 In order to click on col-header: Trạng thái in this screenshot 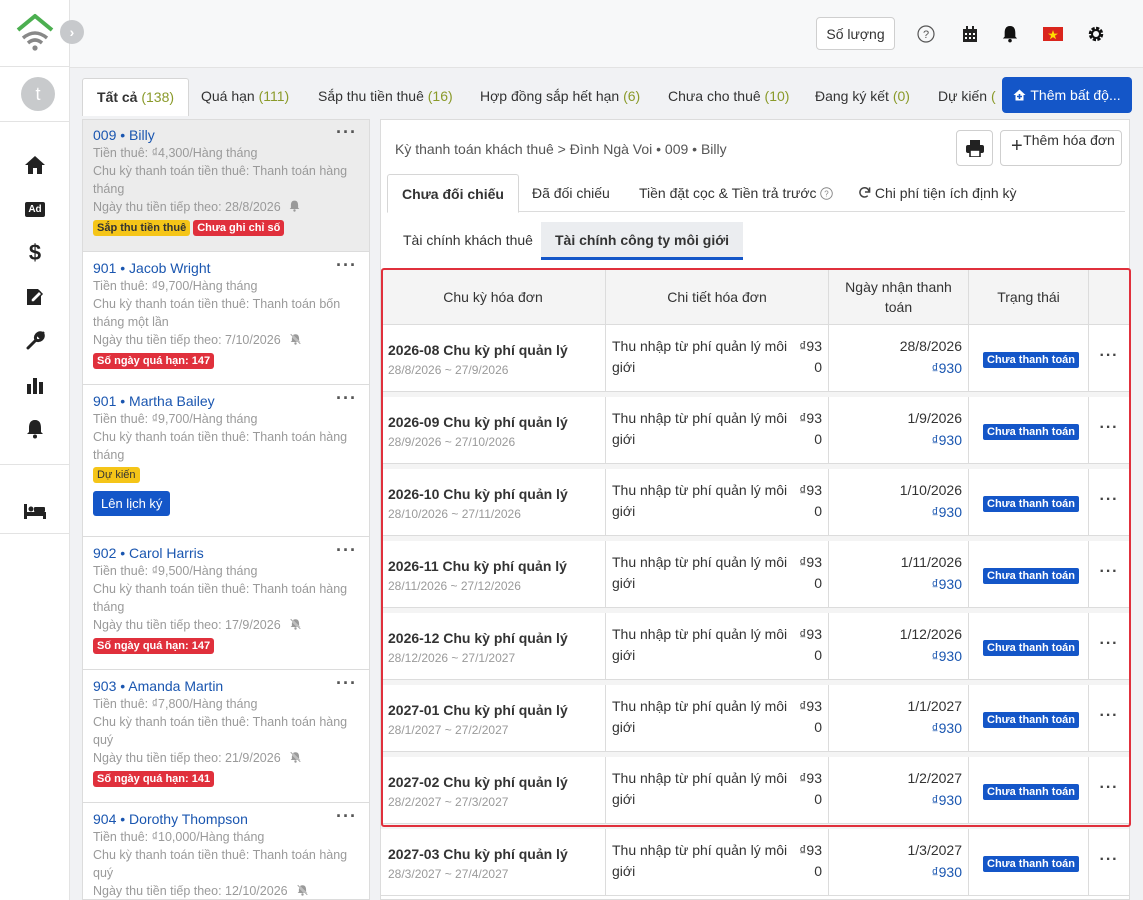, I will do `click(1029, 297)`.